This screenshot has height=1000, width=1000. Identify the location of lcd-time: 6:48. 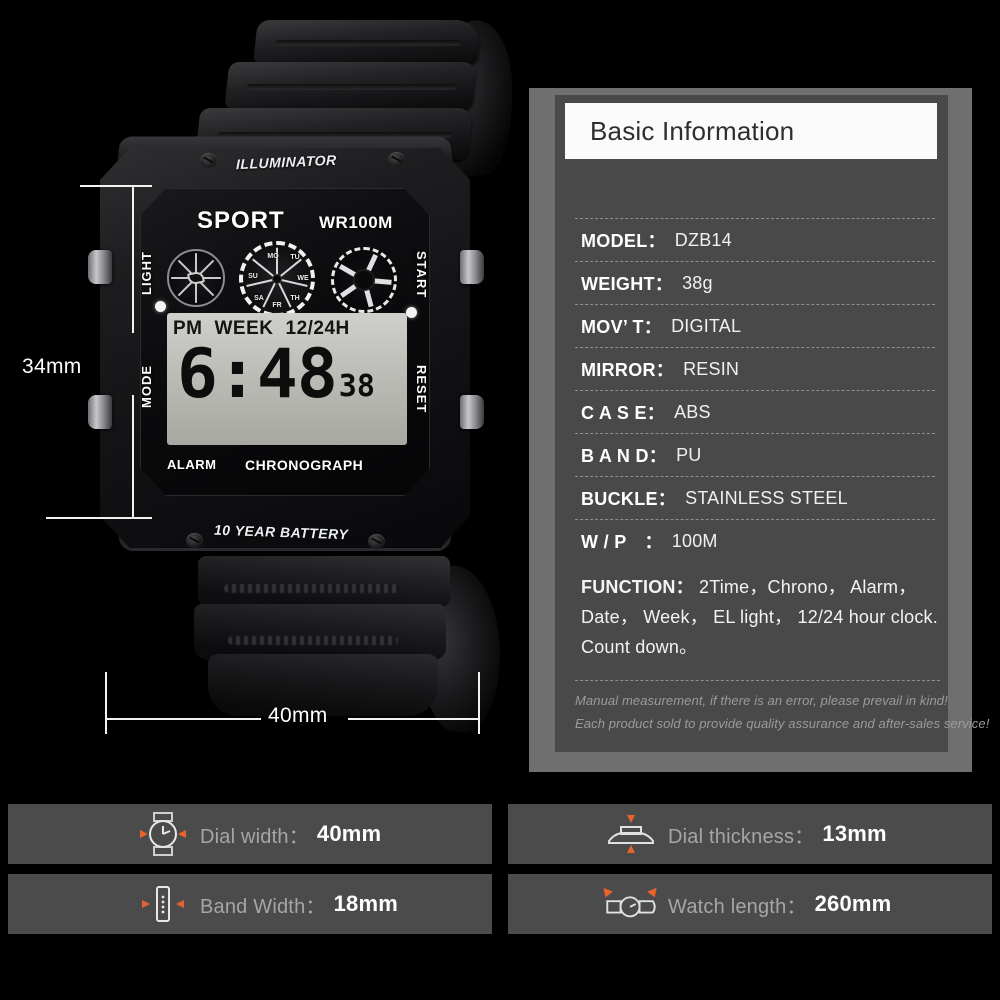
(257, 374).